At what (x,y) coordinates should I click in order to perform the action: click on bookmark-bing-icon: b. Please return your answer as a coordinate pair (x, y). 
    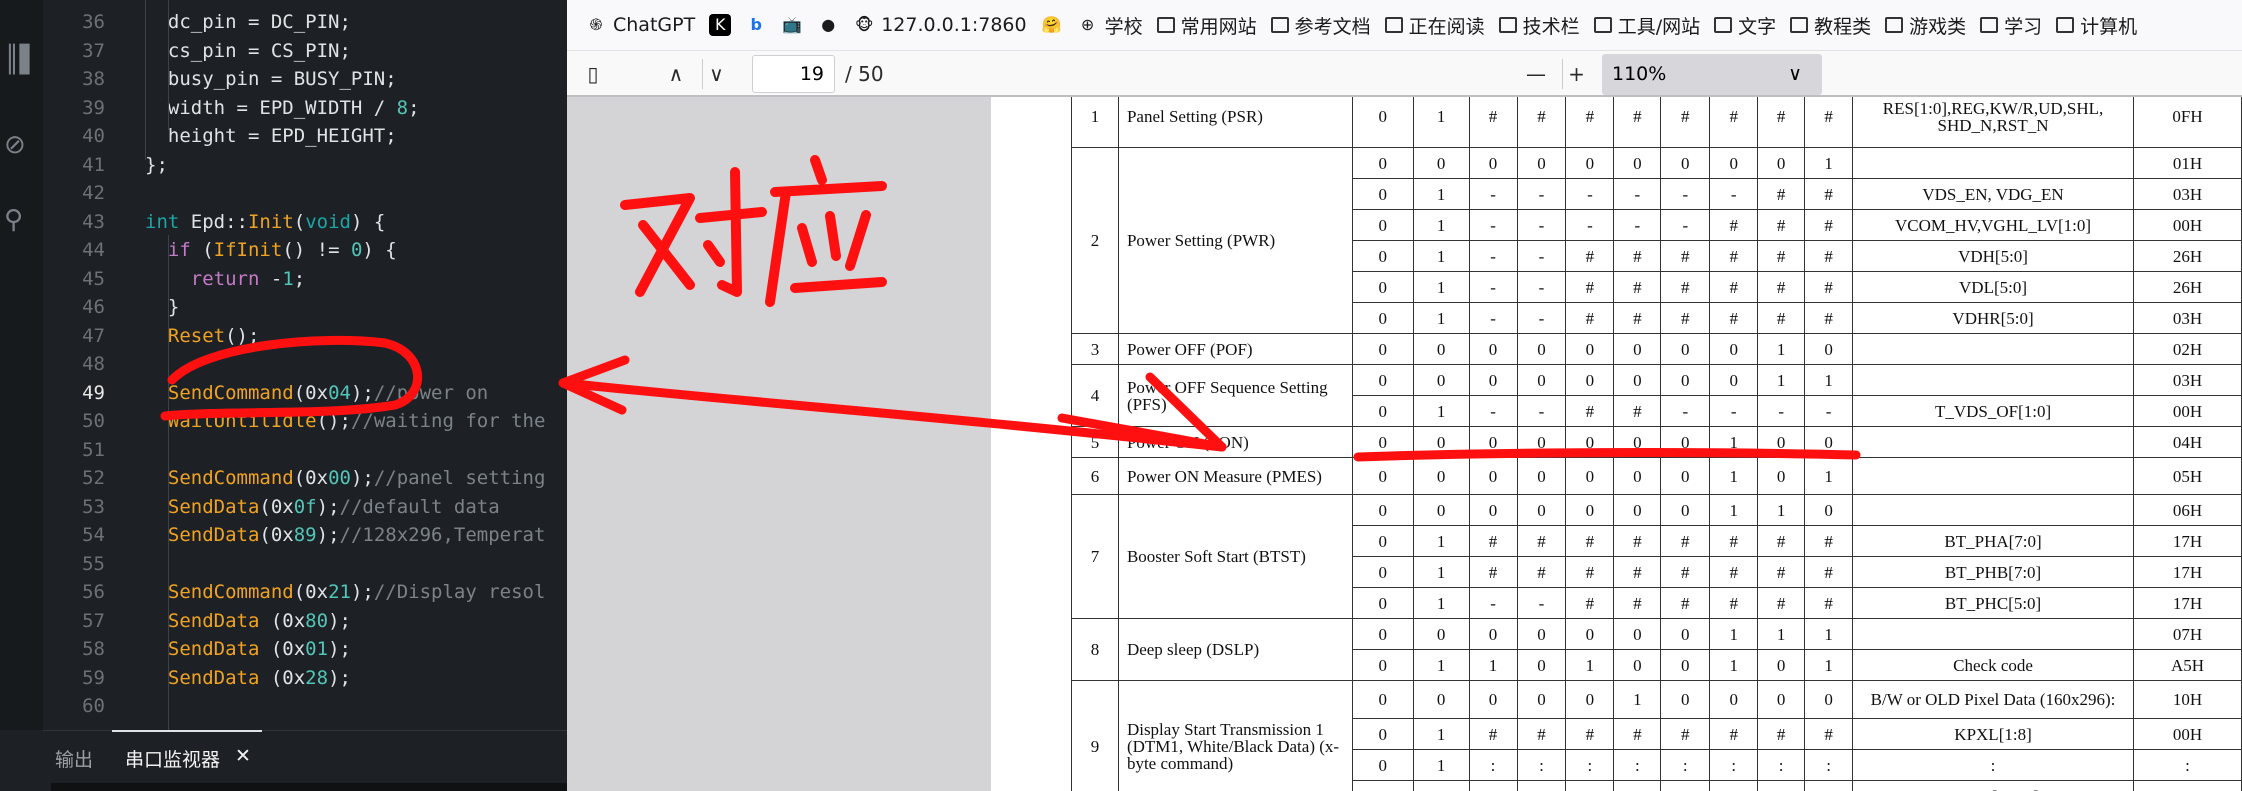
    Looking at the image, I should click on (756, 25).